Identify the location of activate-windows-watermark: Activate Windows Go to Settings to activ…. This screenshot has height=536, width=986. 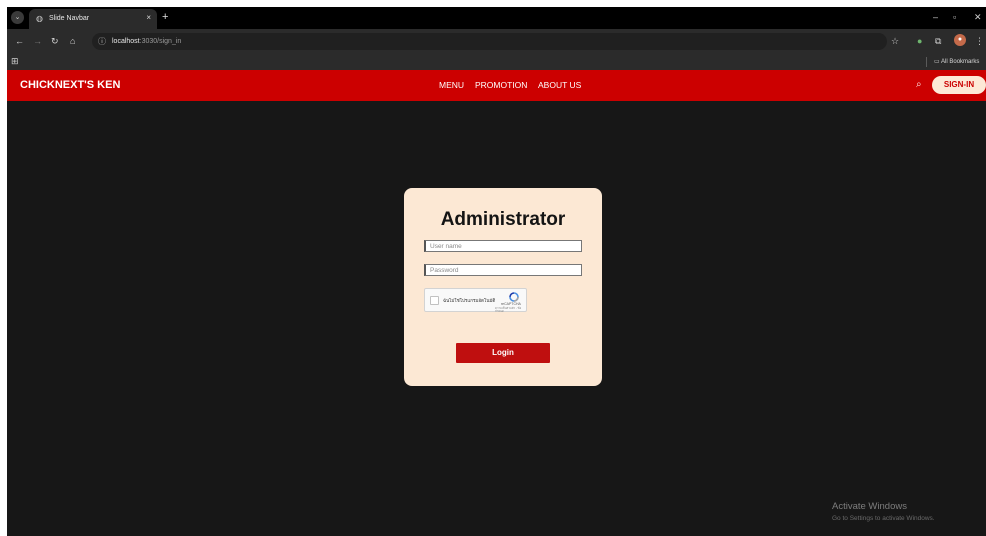
(883, 512).